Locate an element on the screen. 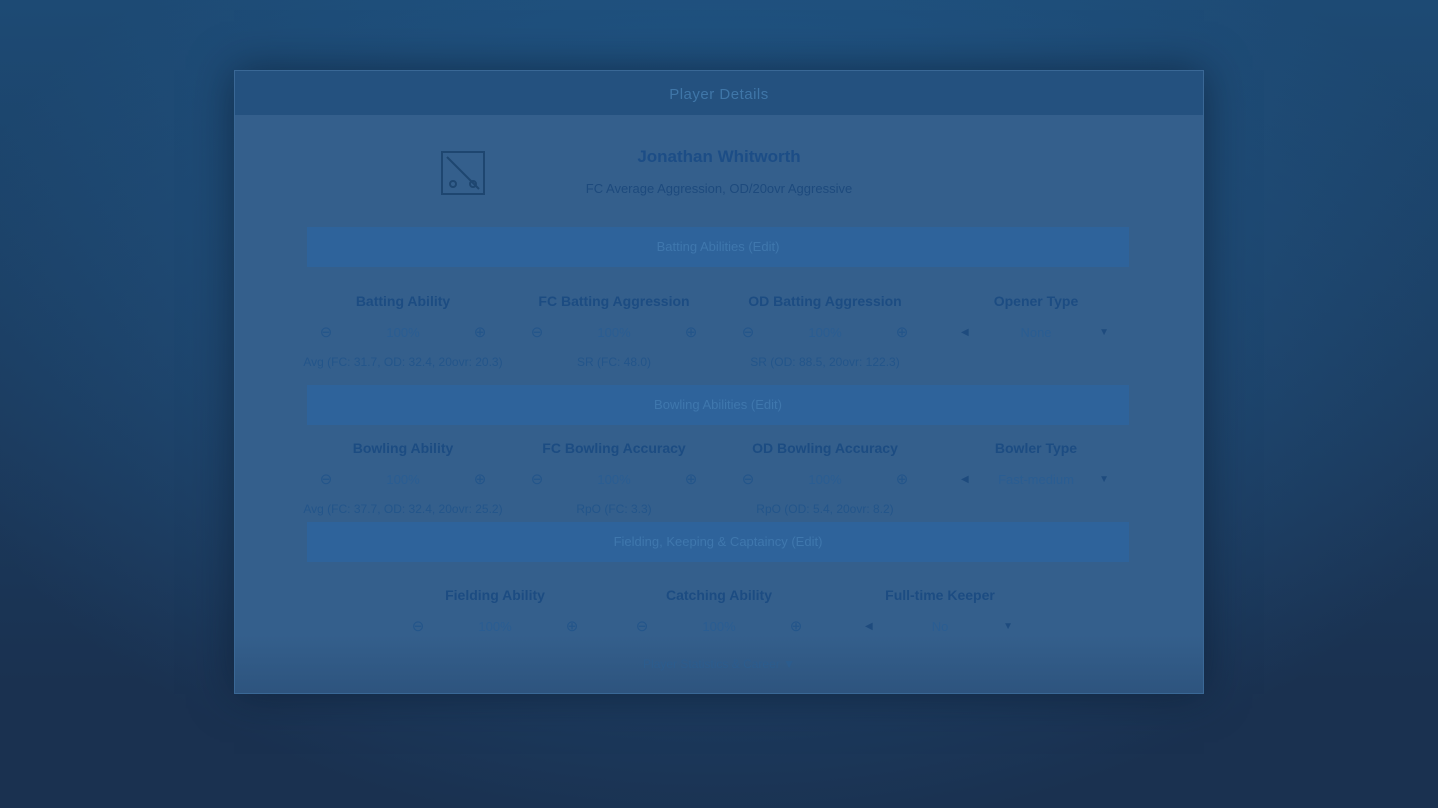  bowling-ability-stepper: ⊖ 100% ⊕ is located at coordinates (403, 480).